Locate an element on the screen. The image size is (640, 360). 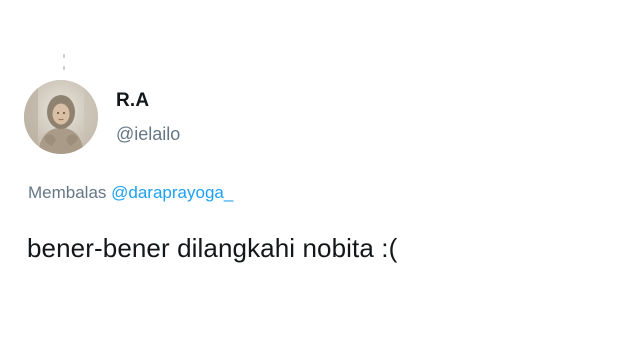
reply-mention-link: @daraprayoga_ is located at coordinates (172, 192).